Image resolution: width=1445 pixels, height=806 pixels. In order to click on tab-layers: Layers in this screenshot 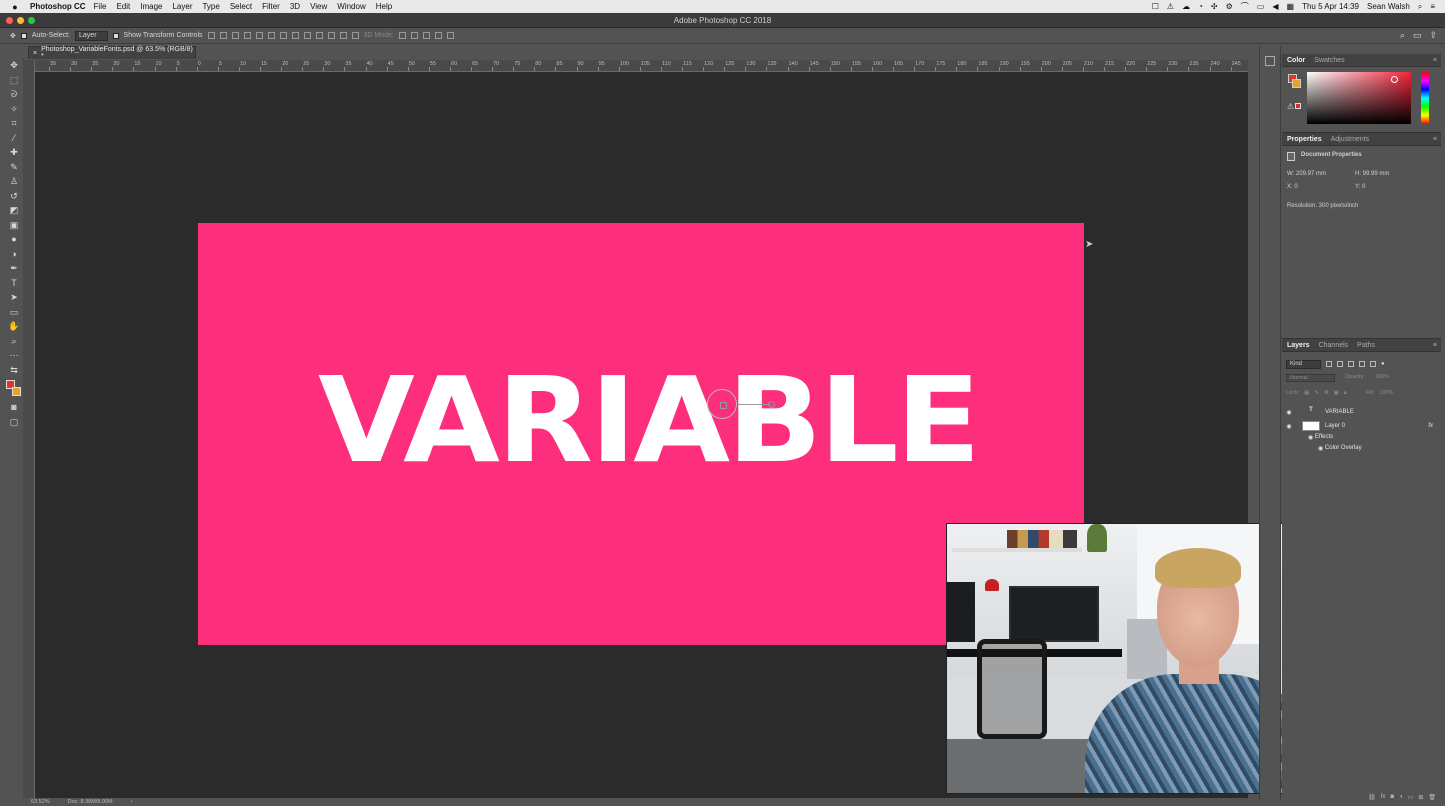, I will do `click(1298, 345)`.